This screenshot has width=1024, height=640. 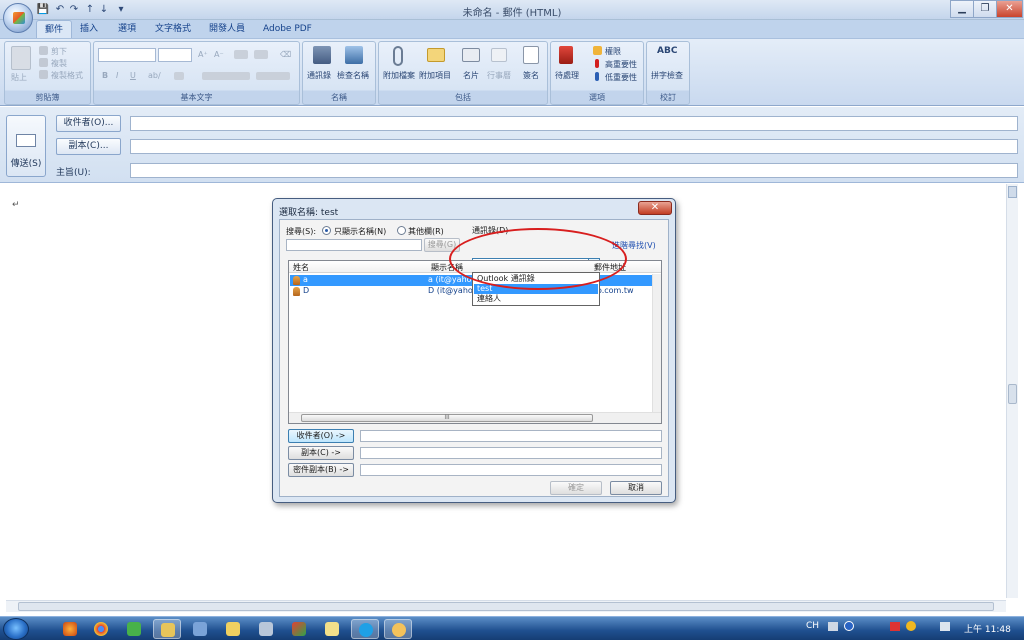 What do you see at coordinates (667, 75) in the screenshot?
I see `spelling-button: 拼字檢查` at bounding box center [667, 75].